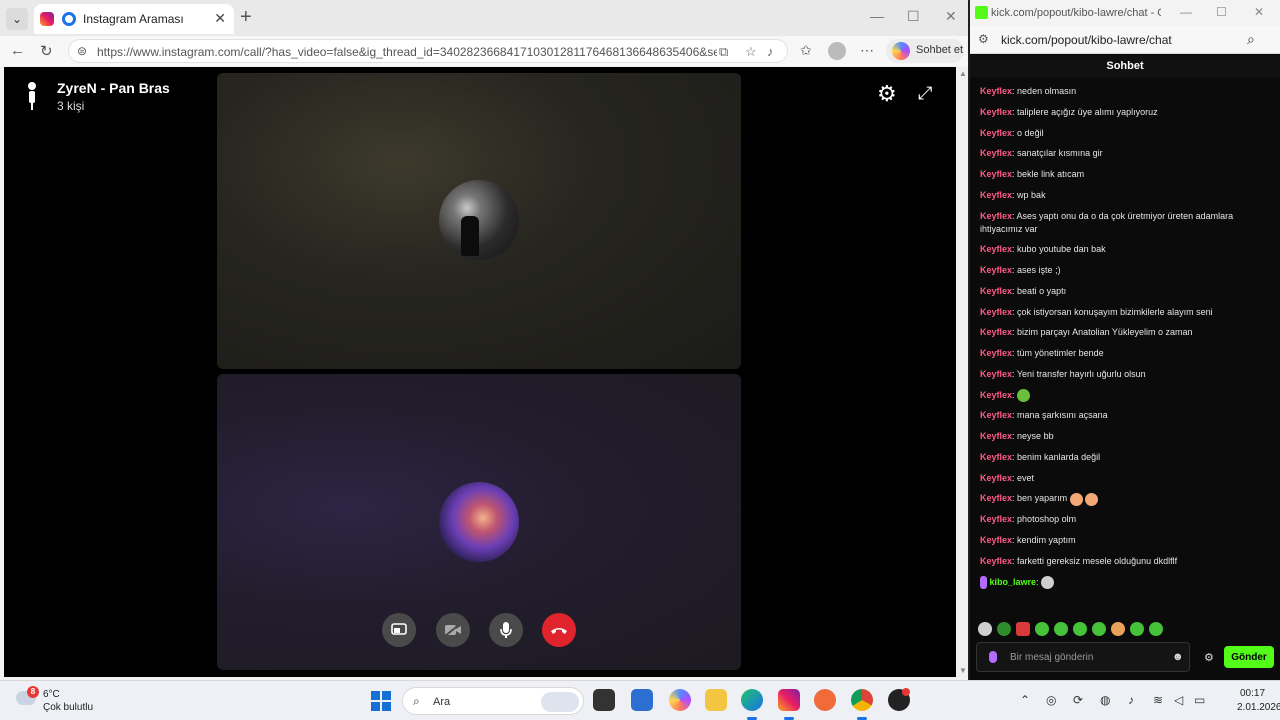  I want to click on chat-message: Keyflex: tüm yönetimler bende, so click(1042, 353).